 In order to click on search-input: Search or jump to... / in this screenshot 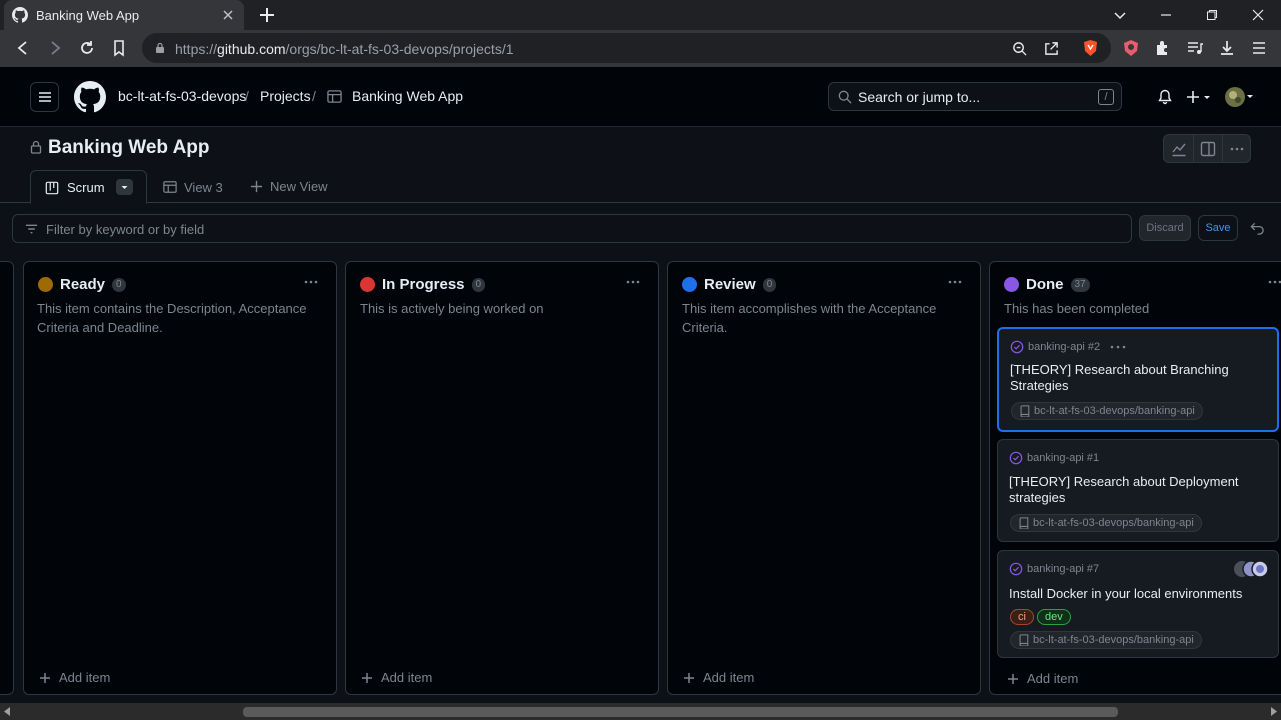, I will do `click(975, 96)`.